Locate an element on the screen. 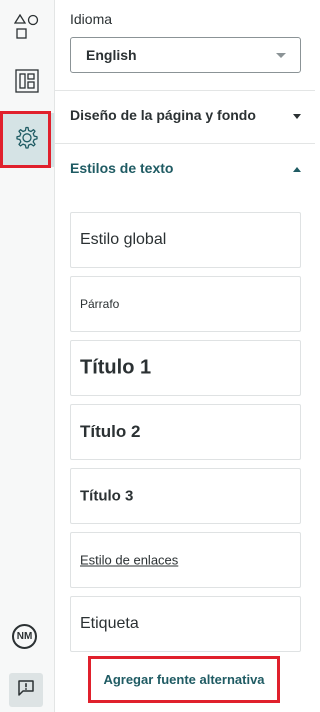 This screenshot has height=712, width=320. text-style-label: Título 2 is located at coordinates (110, 431).